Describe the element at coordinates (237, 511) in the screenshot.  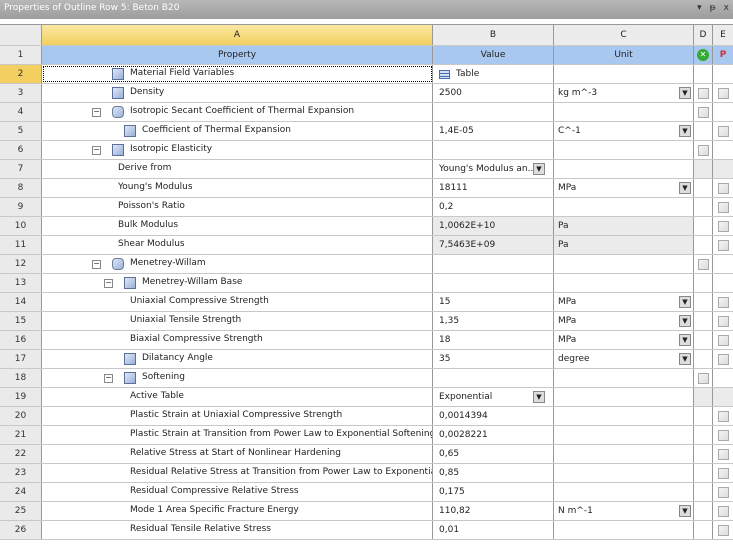
I see `property-cell: Mode 1 Area Specific Fracture Energy` at that location.